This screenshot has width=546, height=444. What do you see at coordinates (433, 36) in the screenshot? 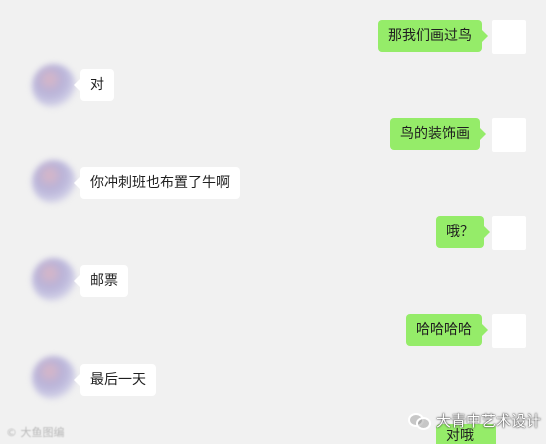
I see `message-bubble-sent: 那我们画过鸟` at bounding box center [433, 36].